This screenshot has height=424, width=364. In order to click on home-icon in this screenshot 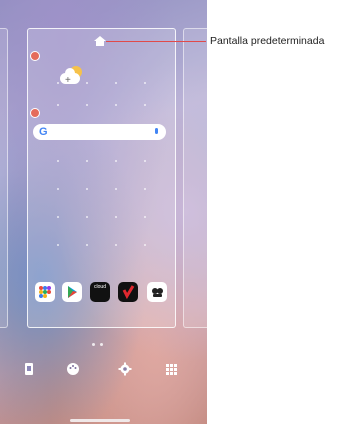, I will do `click(100, 41)`.